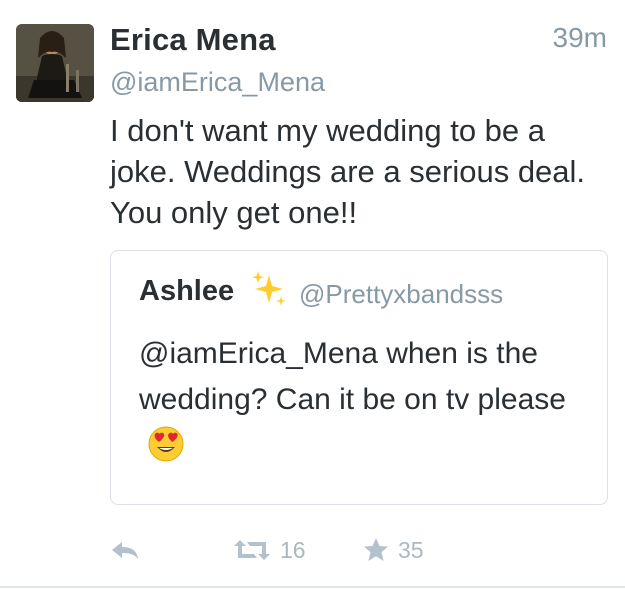  Describe the element at coordinates (376, 549) in the screenshot. I see `star-icon` at that location.